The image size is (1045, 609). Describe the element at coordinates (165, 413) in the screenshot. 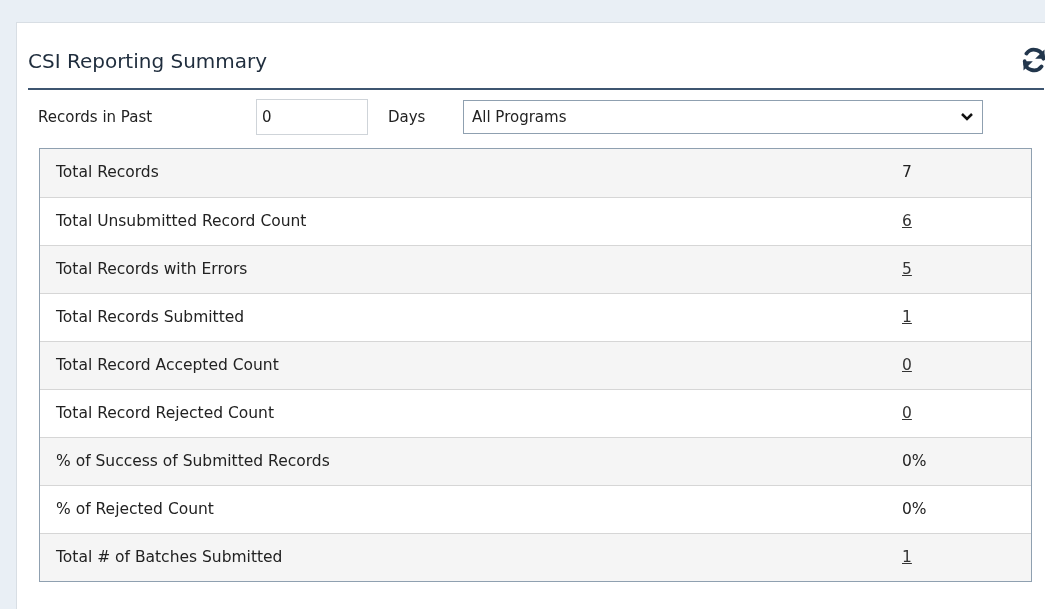

I see `row-label: Total Record Rejected Count` at that location.